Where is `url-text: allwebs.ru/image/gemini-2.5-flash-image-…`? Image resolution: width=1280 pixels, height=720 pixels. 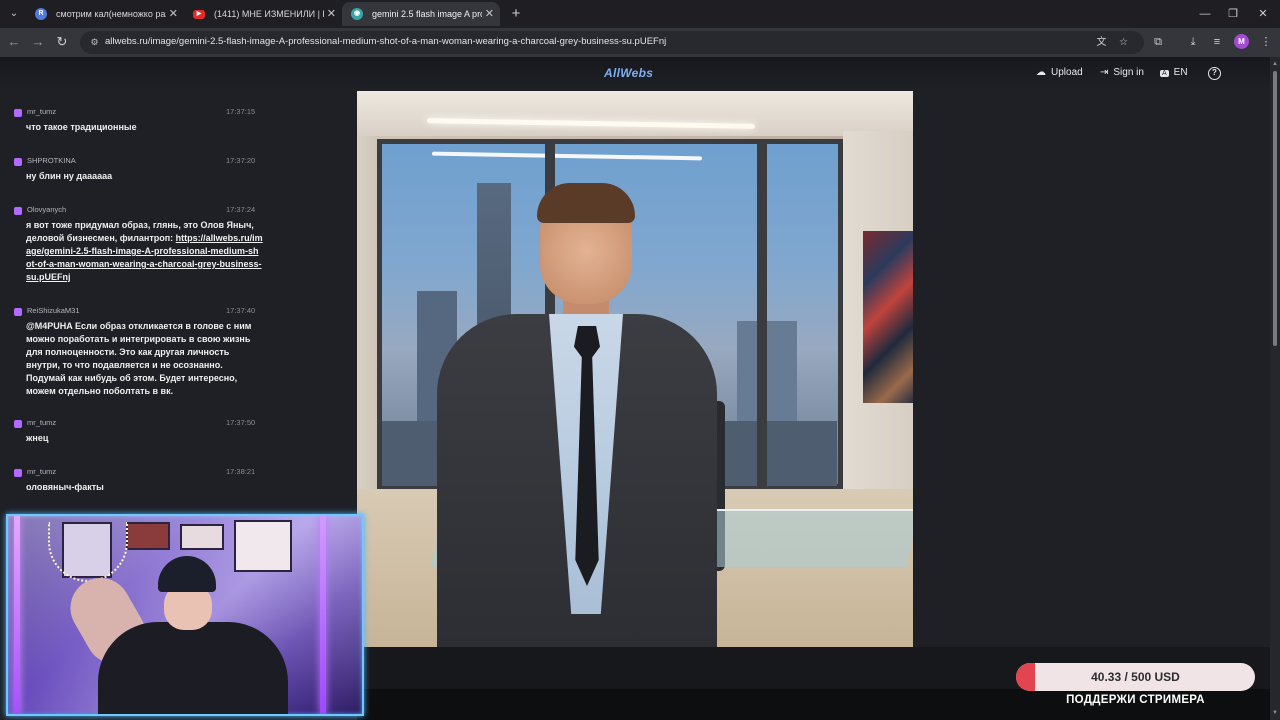
url-text: allwebs.ru/image/gemini-2.5-flash-image-… is located at coordinates (385, 41).